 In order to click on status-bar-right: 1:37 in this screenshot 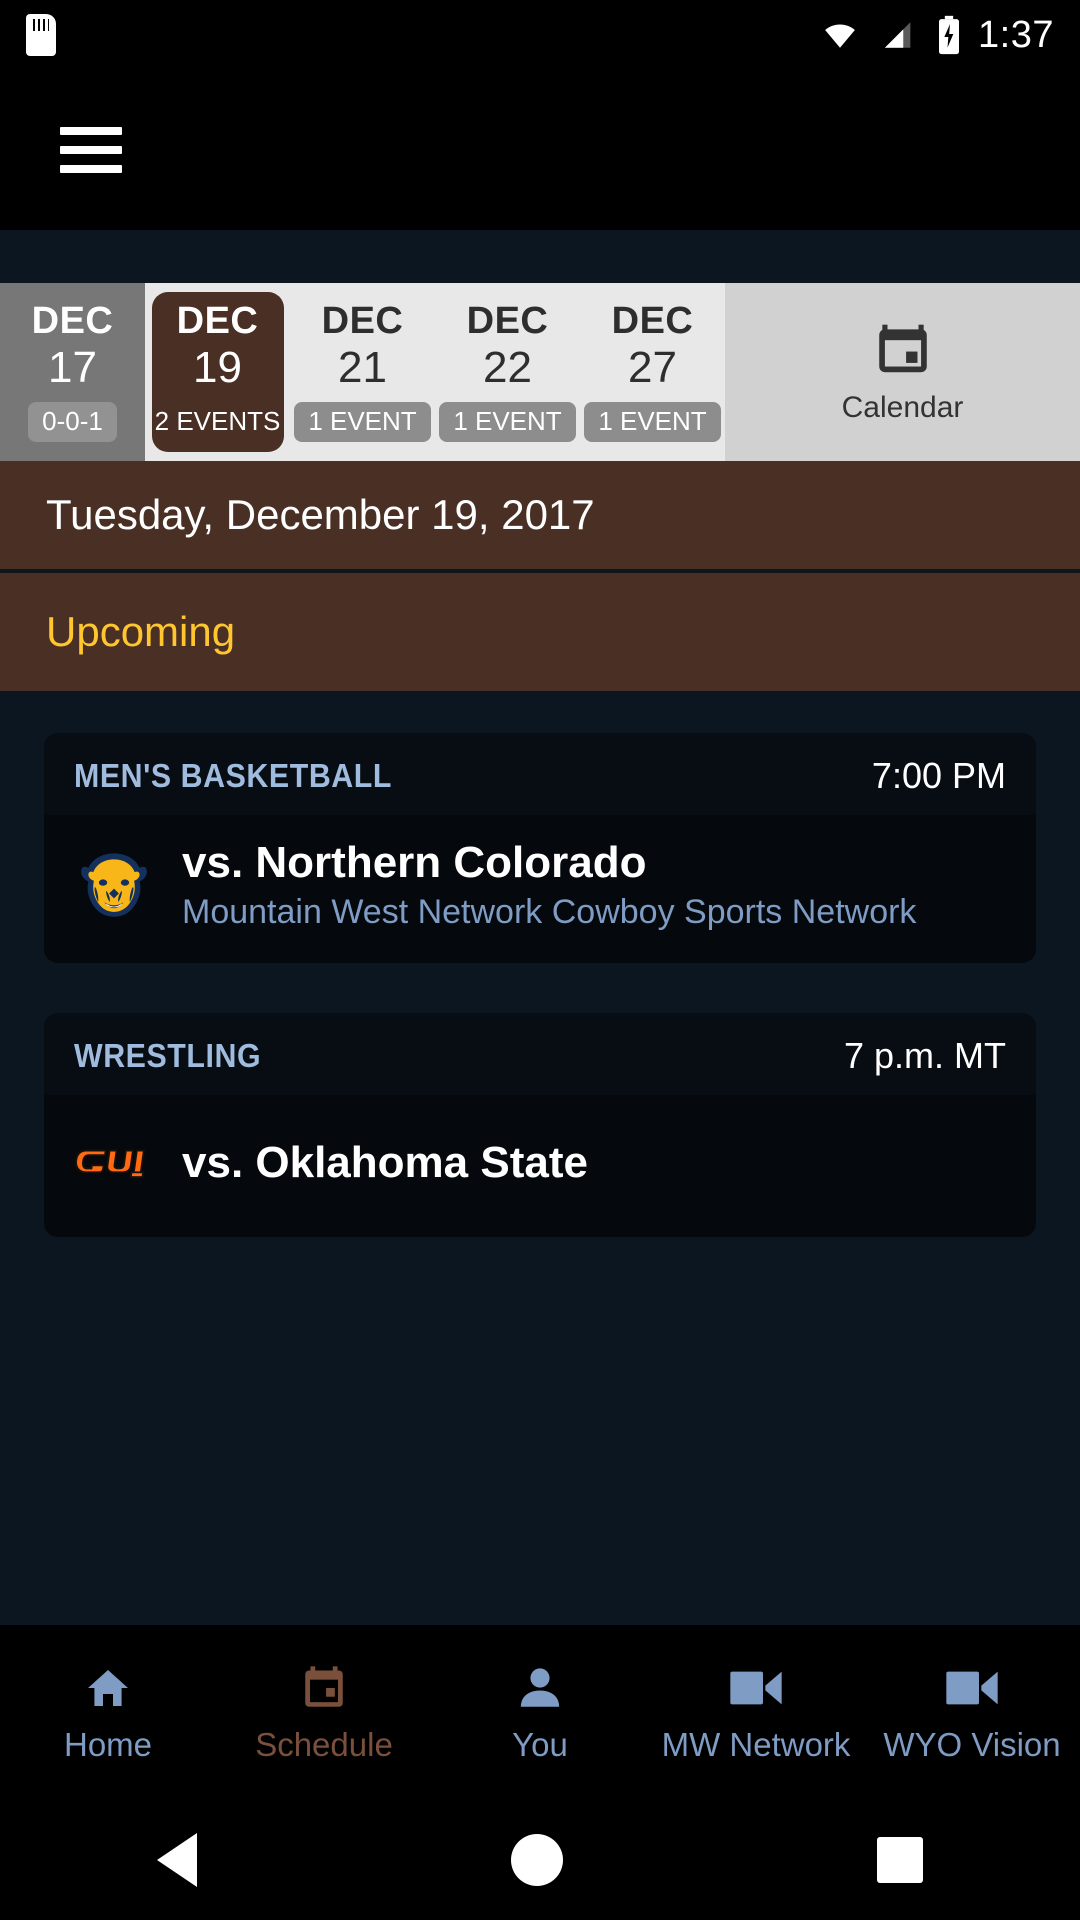, I will do `click(936, 35)`.